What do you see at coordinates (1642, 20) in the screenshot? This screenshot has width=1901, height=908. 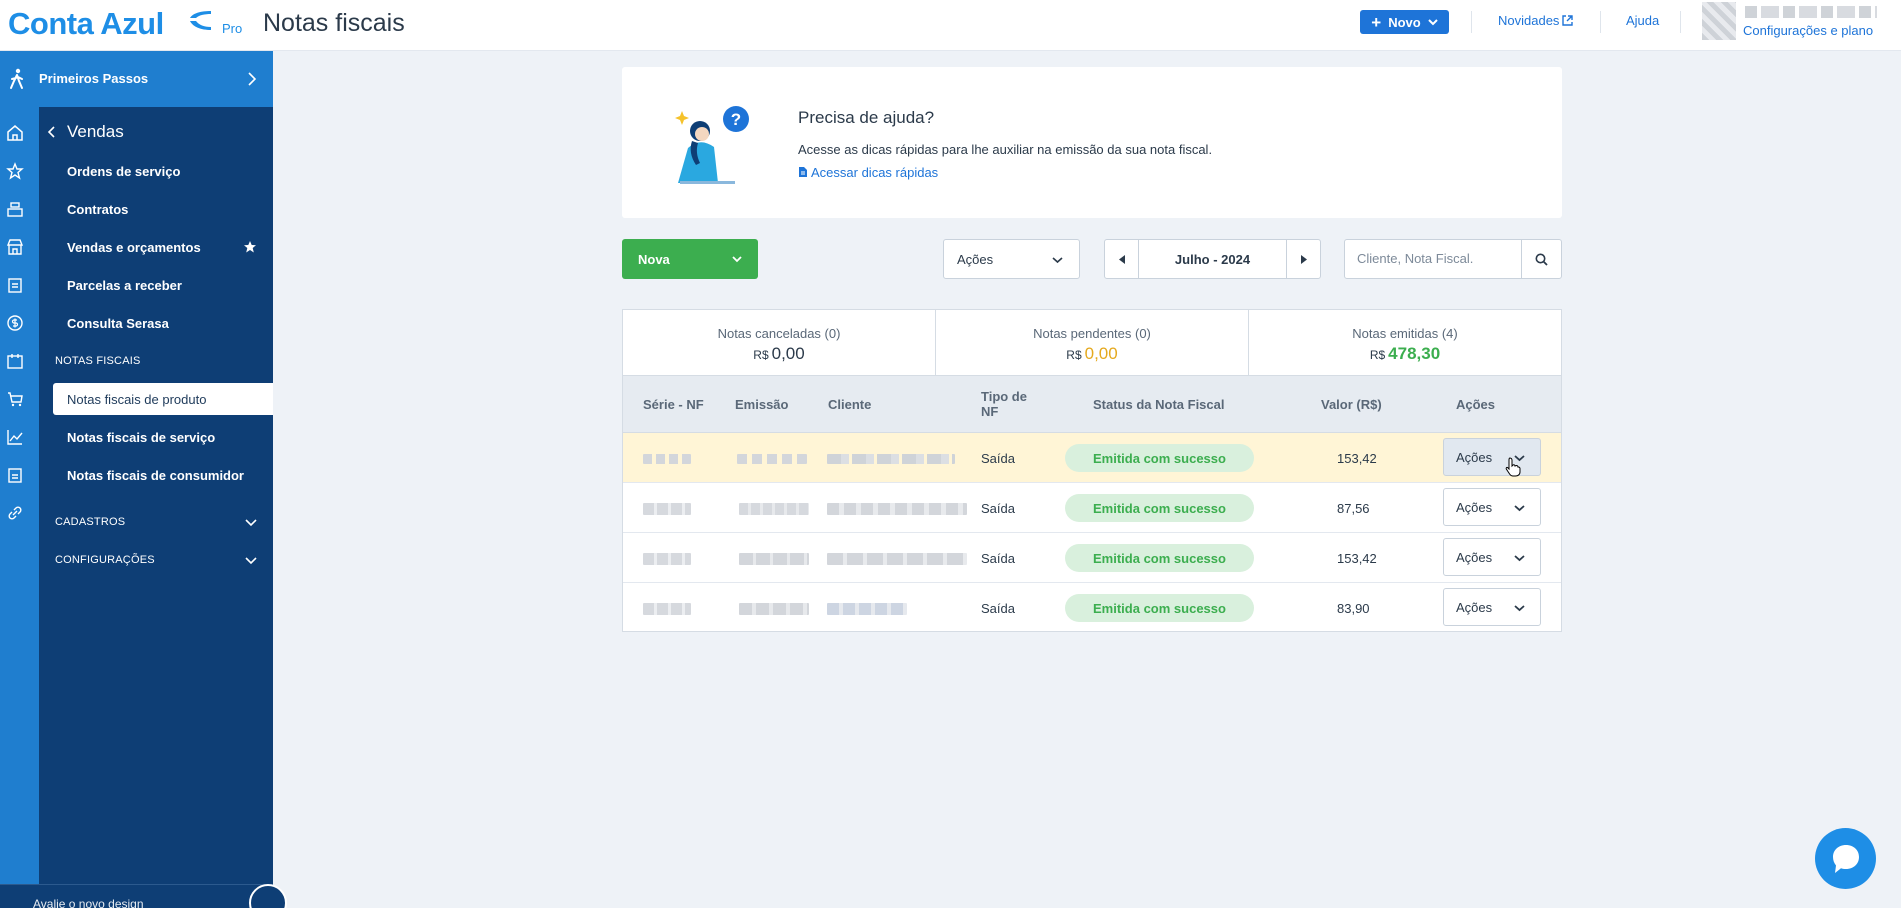 I see `ajuda-link: Ajuda` at bounding box center [1642, 20].